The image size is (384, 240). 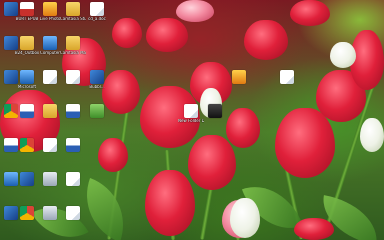 What do you see at coordinates (73, 53) in the screenshot?
I see `icon-label: Camtasia Mars video` at bounding box center [73, 53].